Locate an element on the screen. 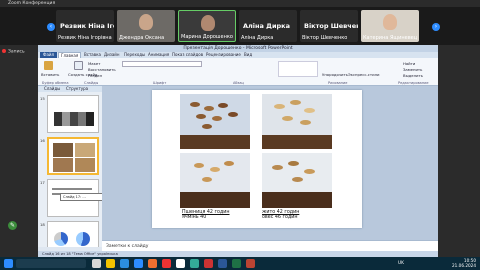 Image resolution: width=480 pixels, height=270 pixels. group-font: Шрифт is located at coordinates (160, 83).